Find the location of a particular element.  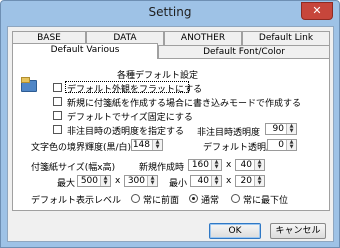

new-width-stepper: 160 ▲ ▼ is located at coordinates (205, 165).